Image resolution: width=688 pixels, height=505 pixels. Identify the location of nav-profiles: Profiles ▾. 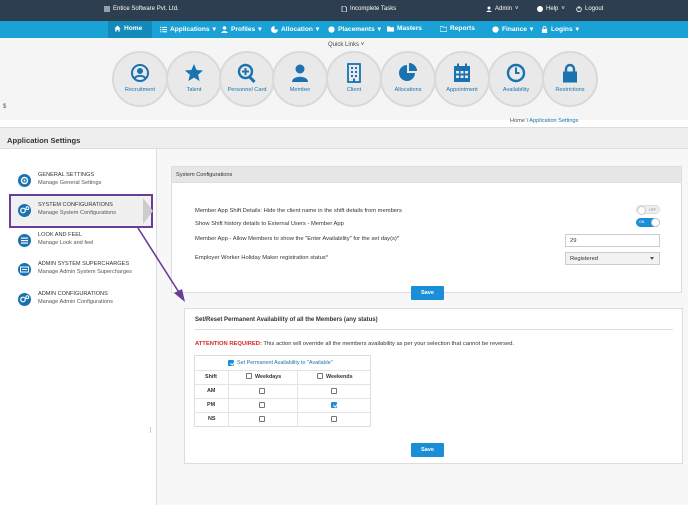
(241, 29).